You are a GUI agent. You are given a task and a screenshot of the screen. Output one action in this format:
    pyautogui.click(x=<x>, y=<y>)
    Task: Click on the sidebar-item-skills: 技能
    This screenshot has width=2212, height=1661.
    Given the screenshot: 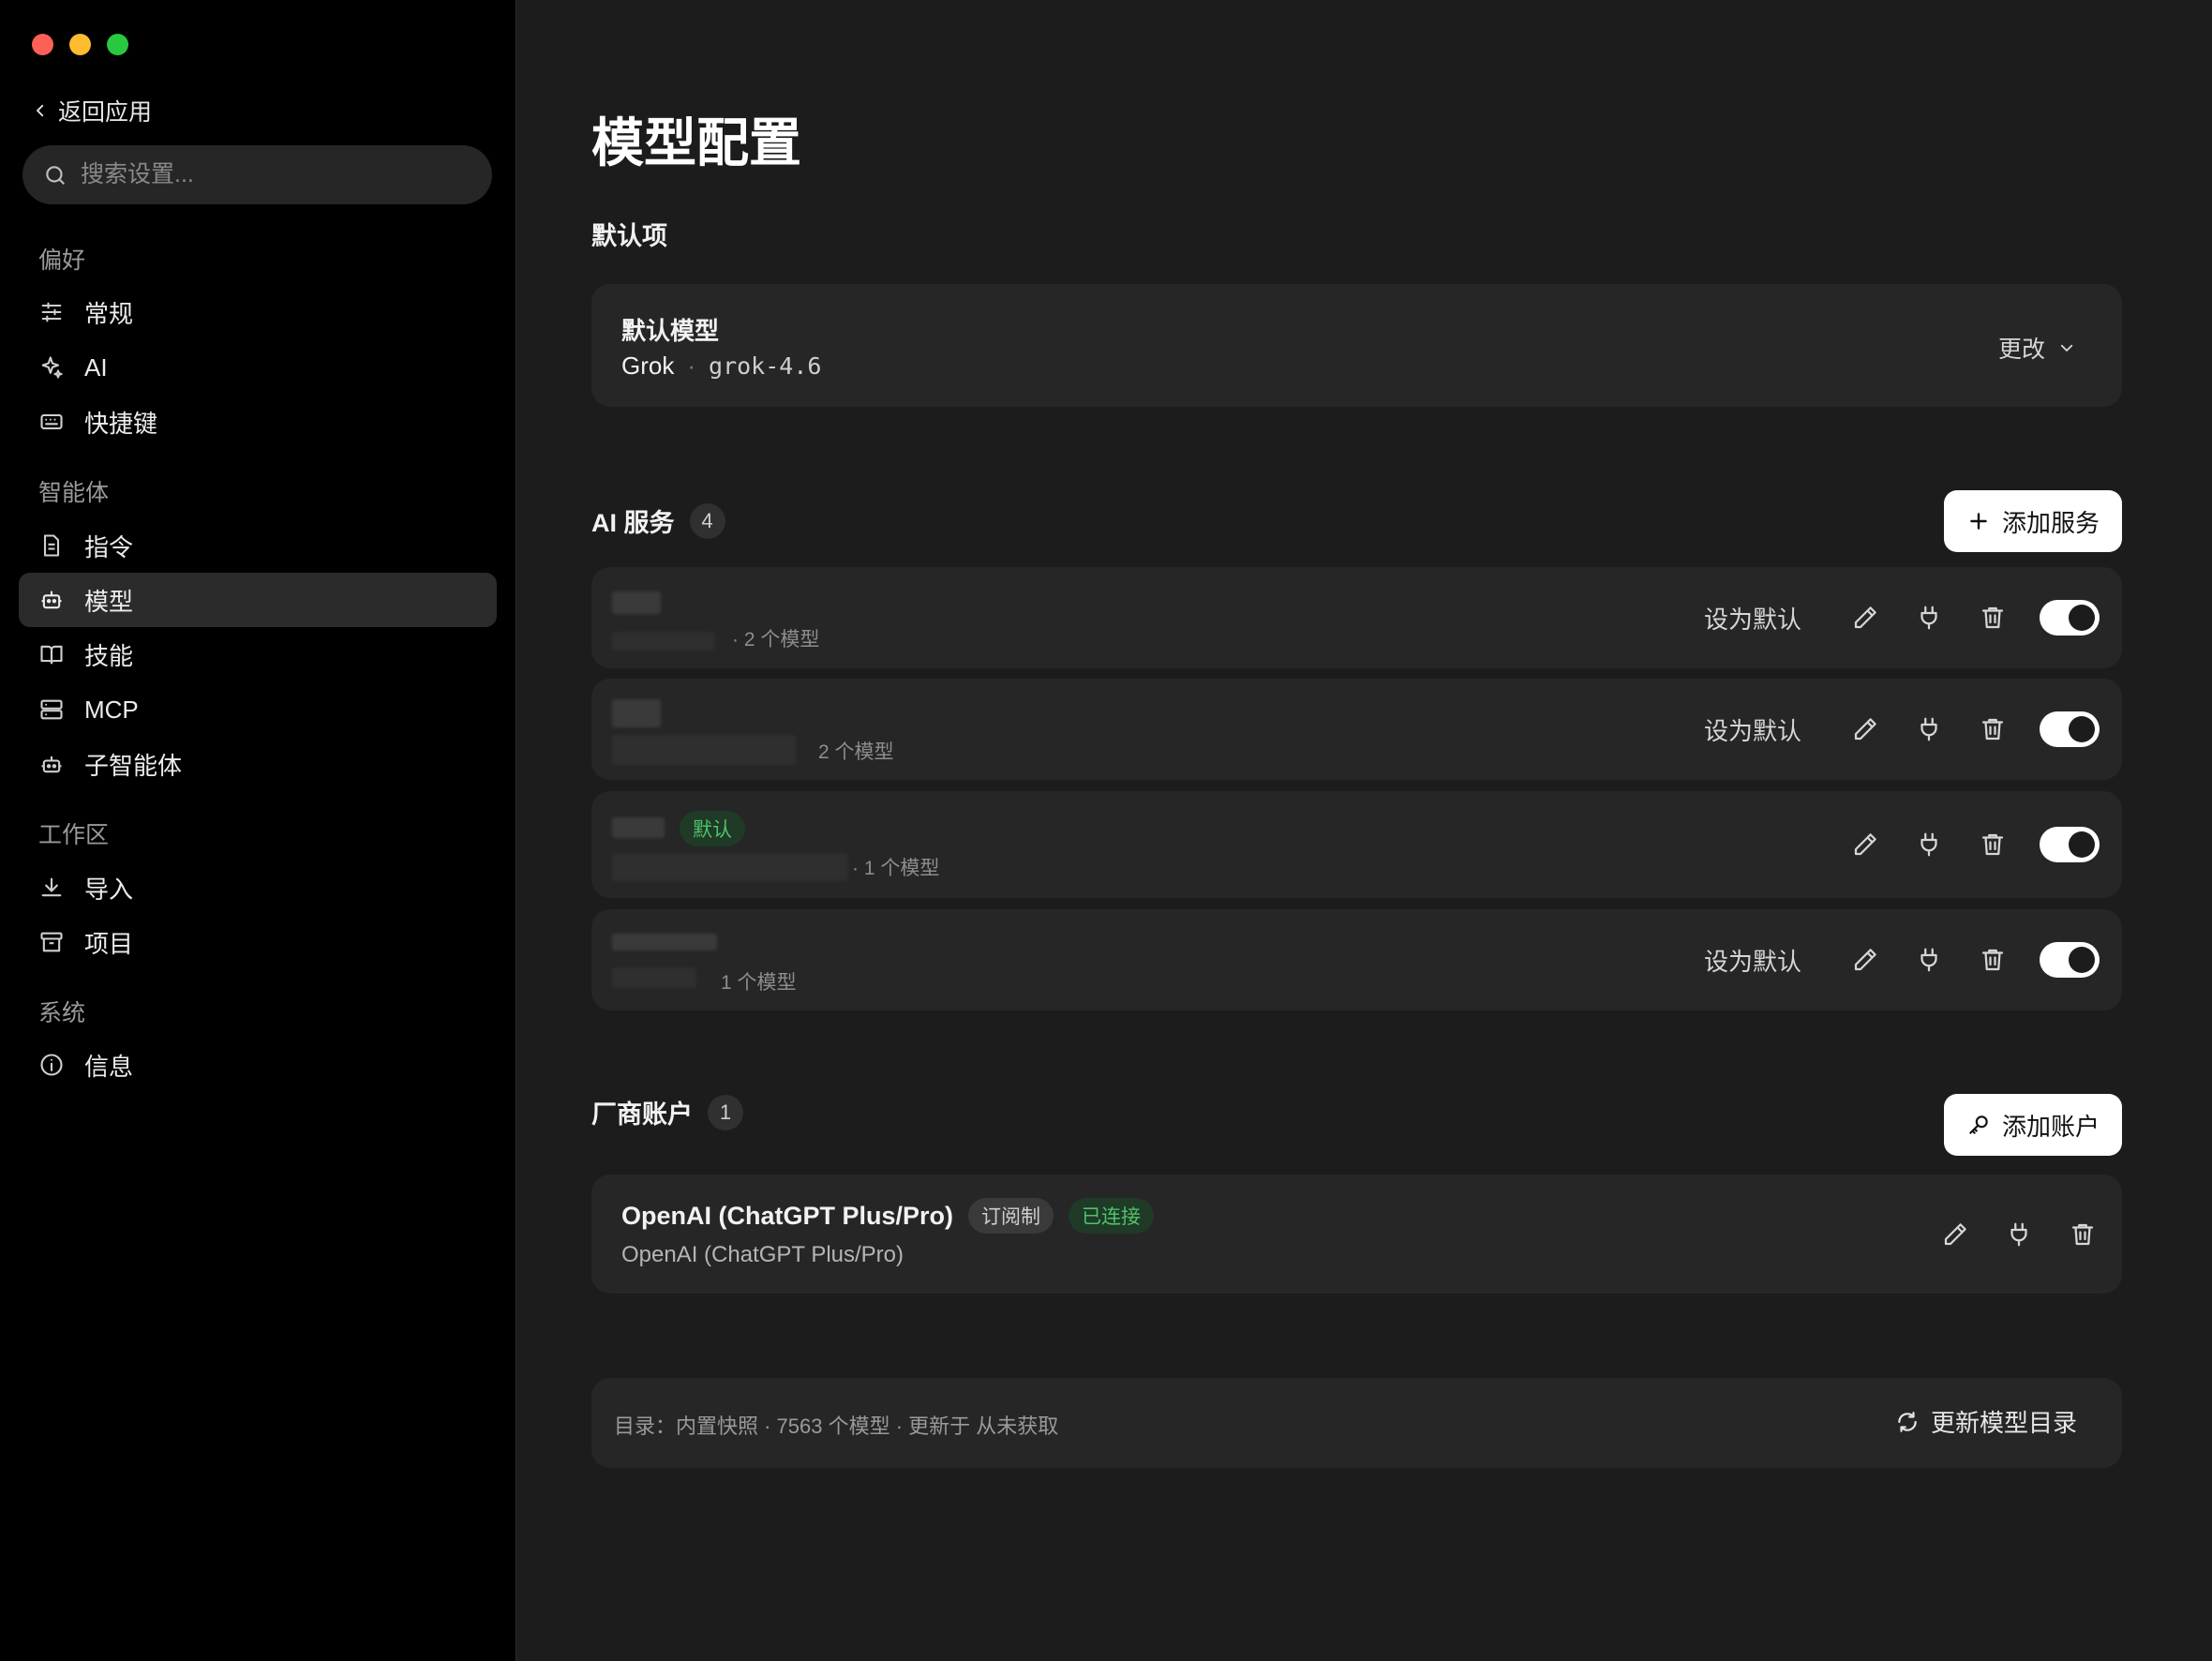 What is the action you would take?
    pyautogui.click(x=258, y=654)
    